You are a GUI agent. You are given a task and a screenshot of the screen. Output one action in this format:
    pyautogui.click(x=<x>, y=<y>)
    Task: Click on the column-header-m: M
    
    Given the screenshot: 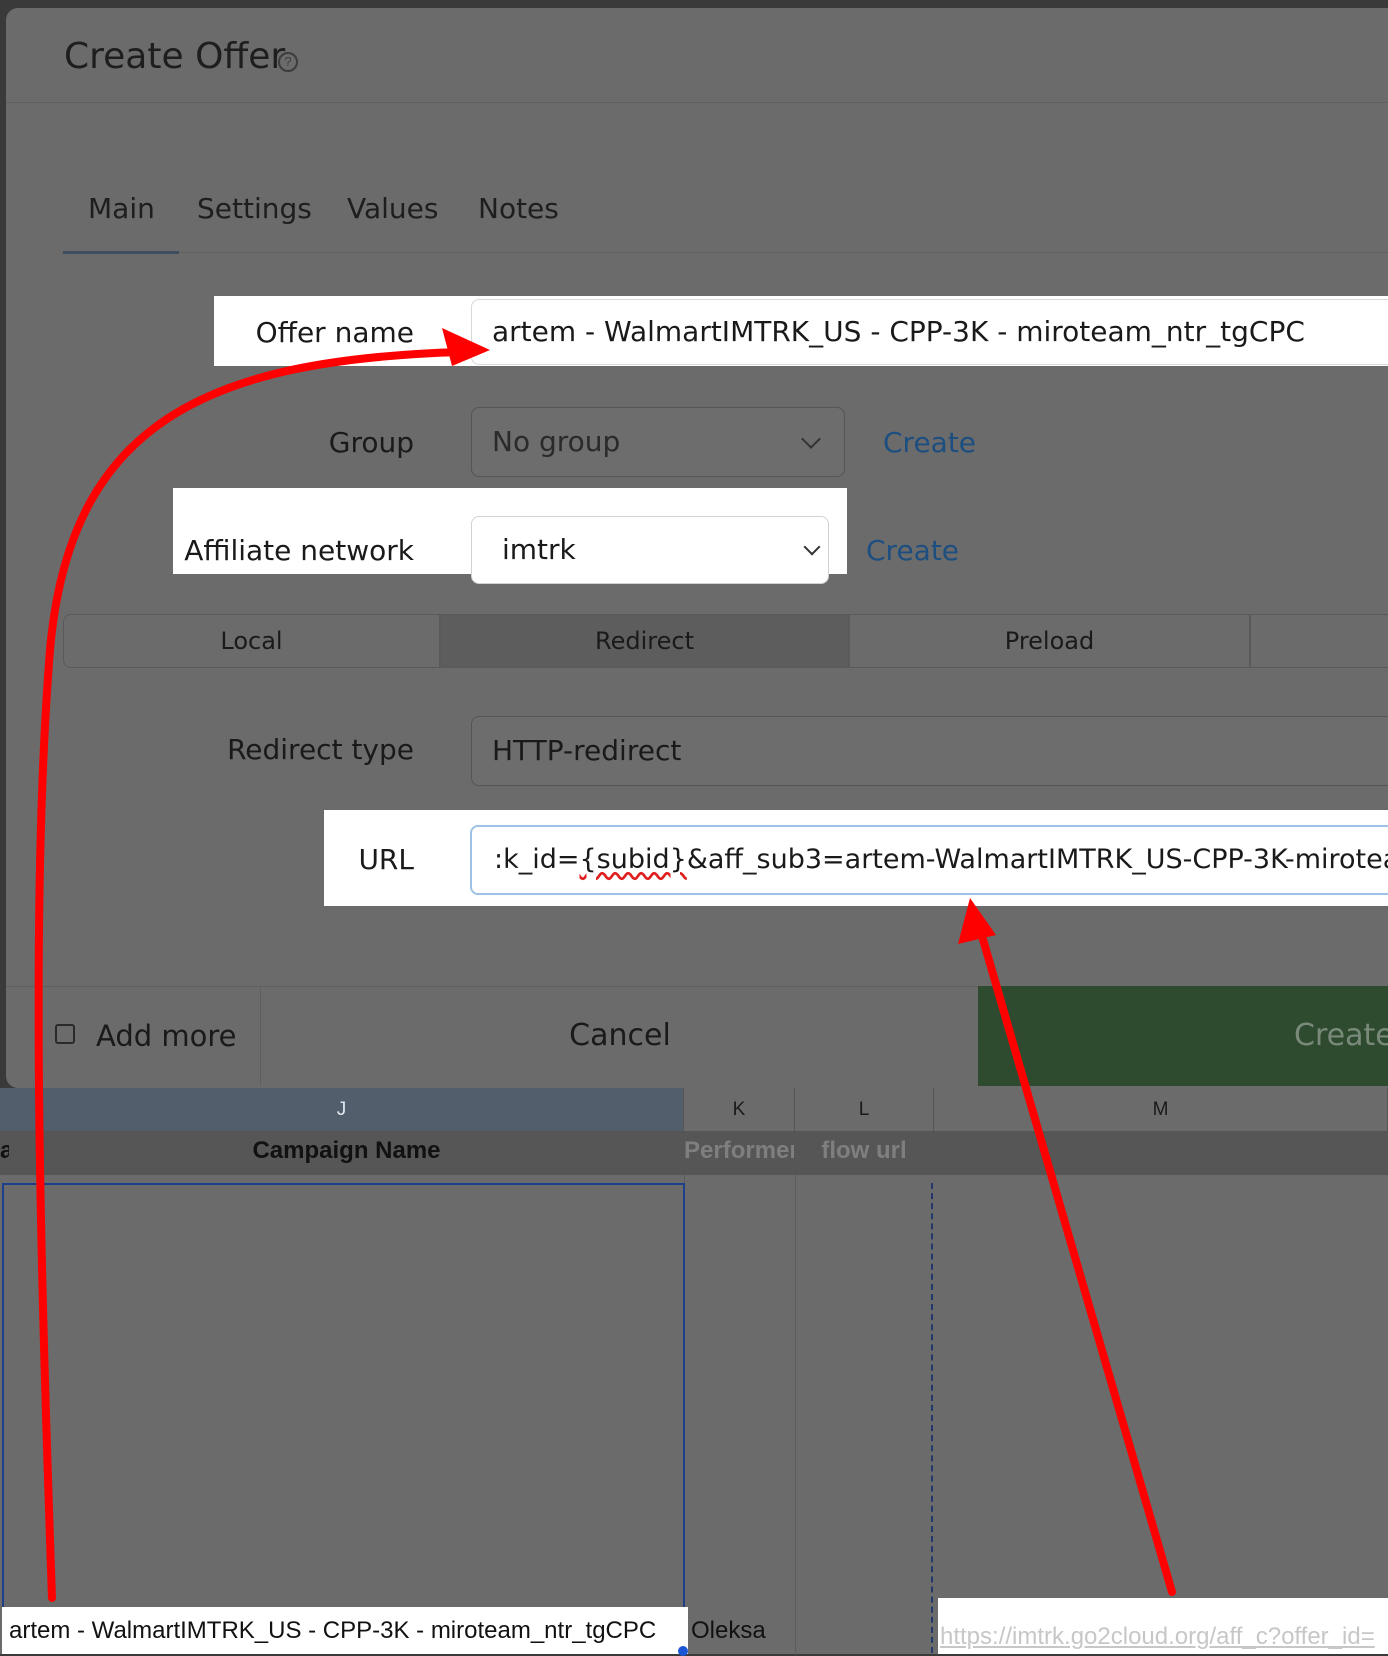 What is the action you would take?
    pyautogui.click(x=1161, y=1110)
    